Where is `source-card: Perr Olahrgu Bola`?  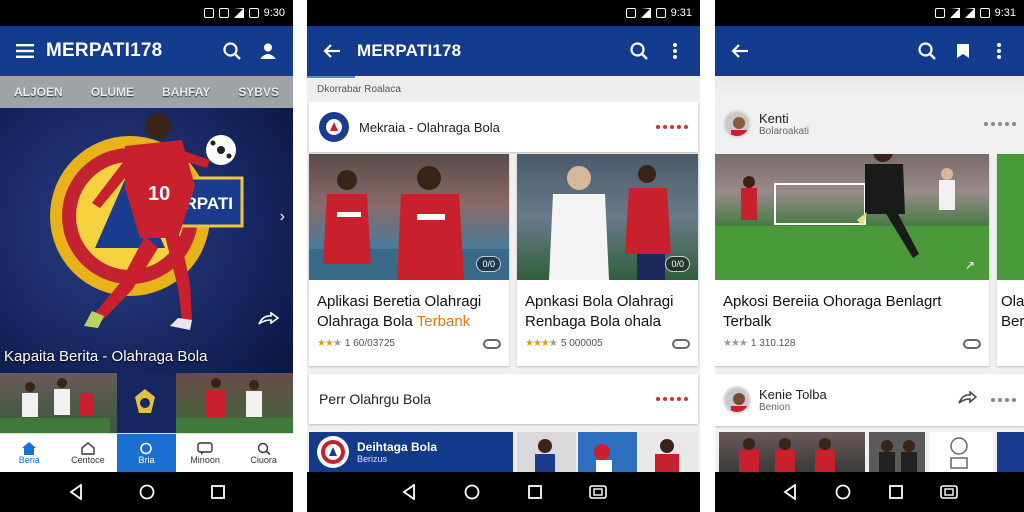
source-card: Perr Olahrgu Bola is located at coordinates (503, 399).